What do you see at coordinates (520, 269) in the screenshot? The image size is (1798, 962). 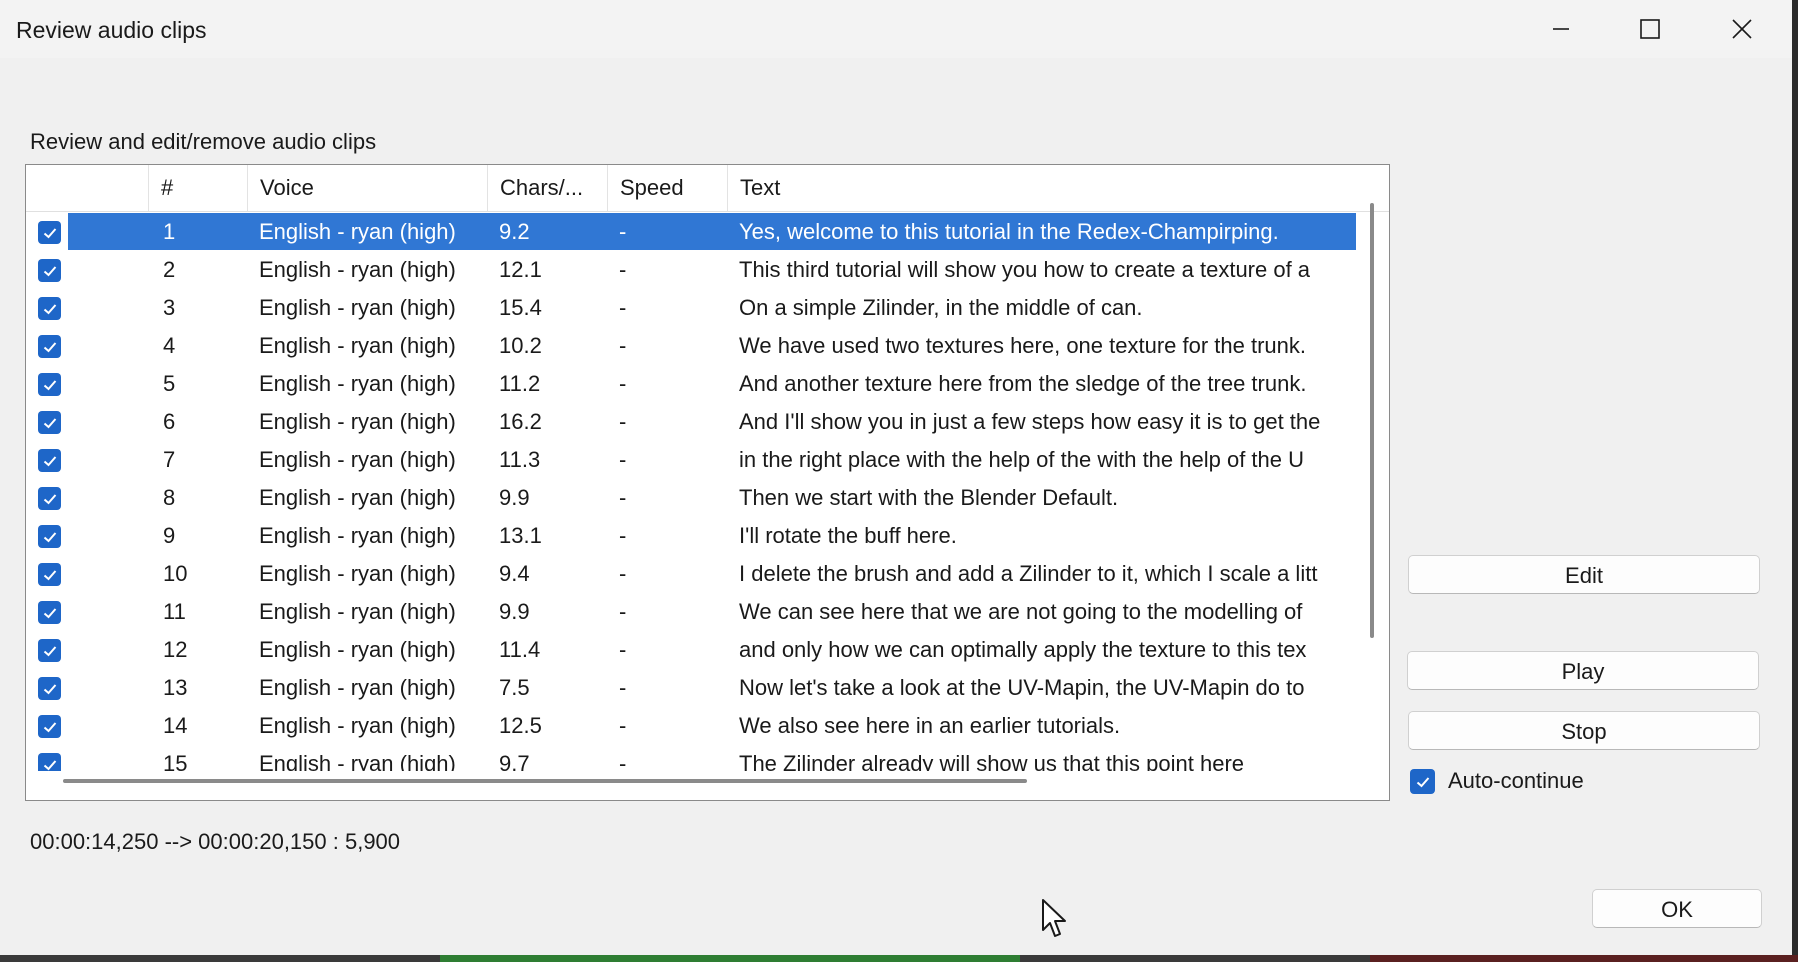 I see `row-chars-per-second: 12.1` at bounding box center [520, 269].